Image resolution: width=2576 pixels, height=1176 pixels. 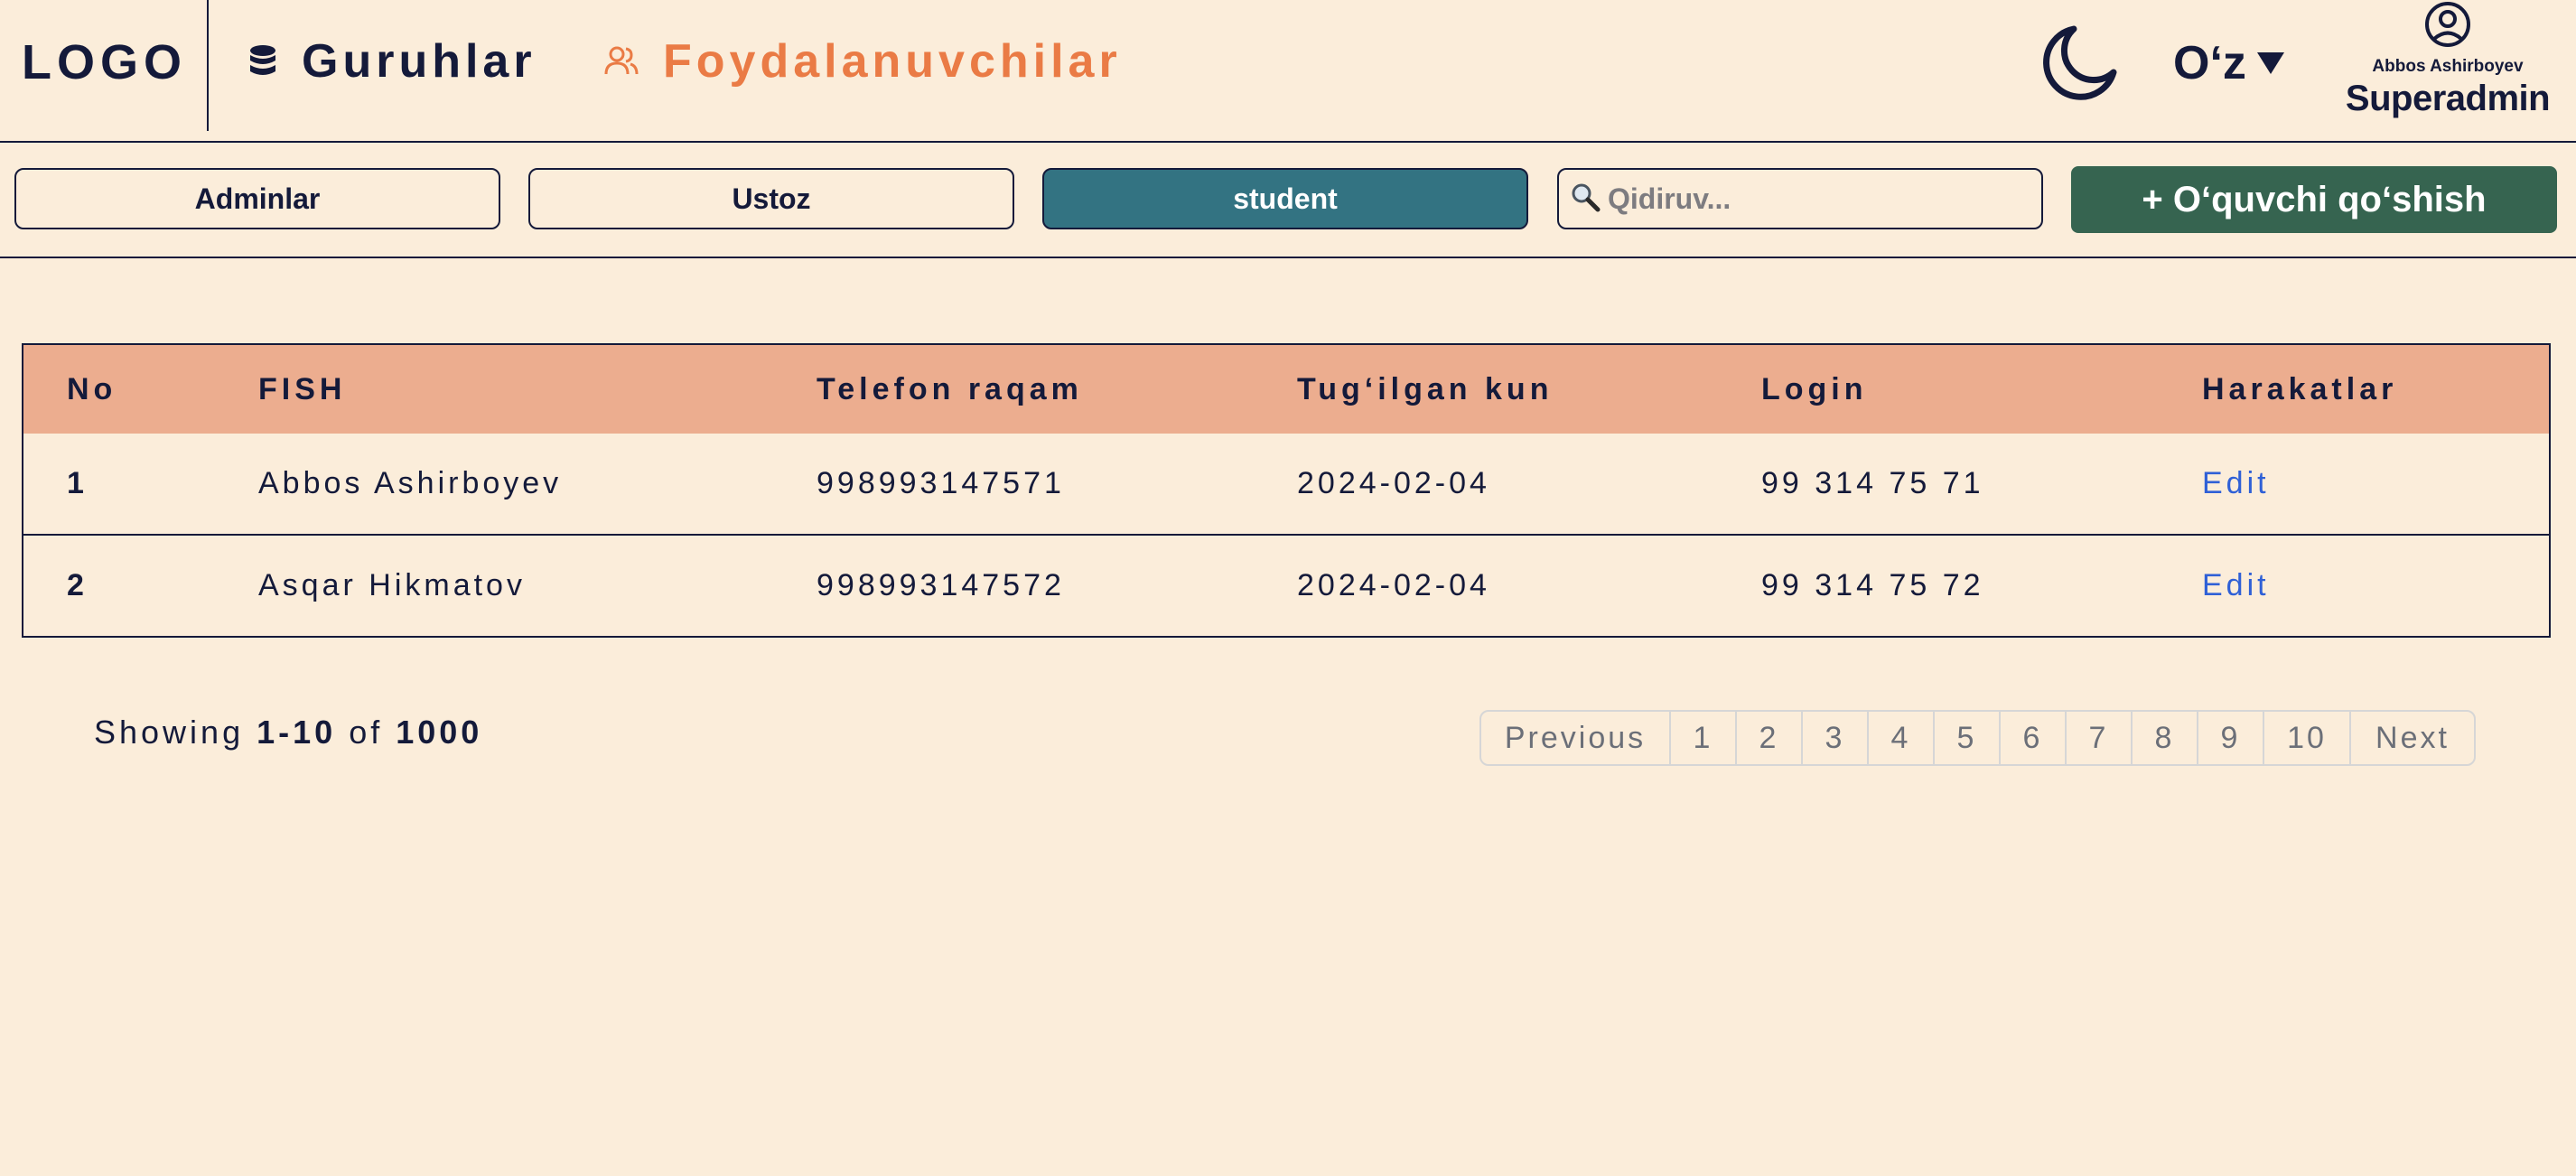 What do you see at coordinates (771, 199) in the screenshot?
I see `tab-ustoz: Ustoz` at bounding box center [771, 199].